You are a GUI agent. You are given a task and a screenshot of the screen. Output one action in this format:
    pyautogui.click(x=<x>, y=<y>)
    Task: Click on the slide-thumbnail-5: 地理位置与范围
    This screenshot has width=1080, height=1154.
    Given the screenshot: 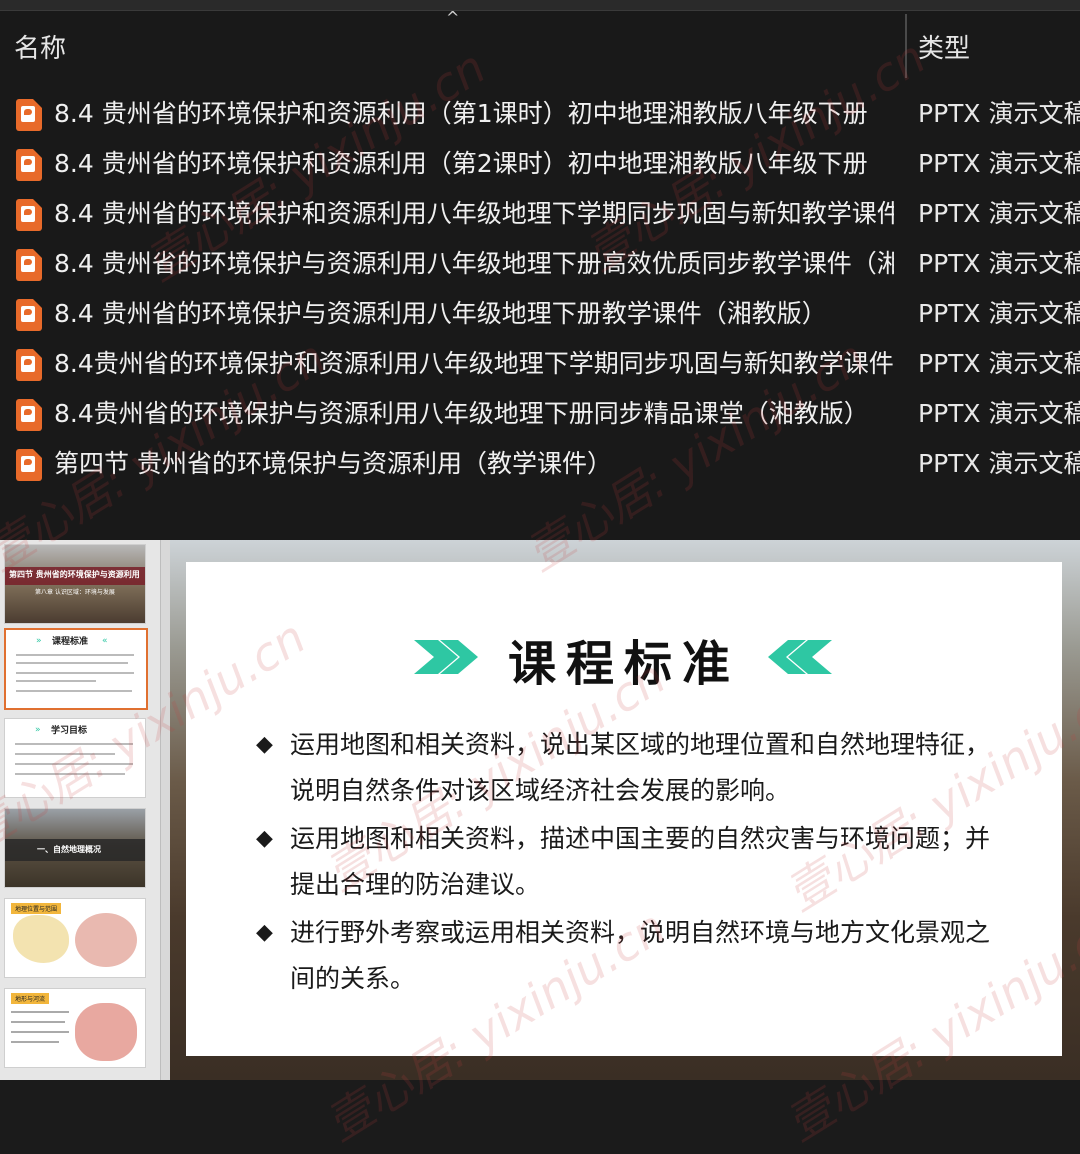 What is the action you would take?
    pyautogui.click(x=75, y=938)
    